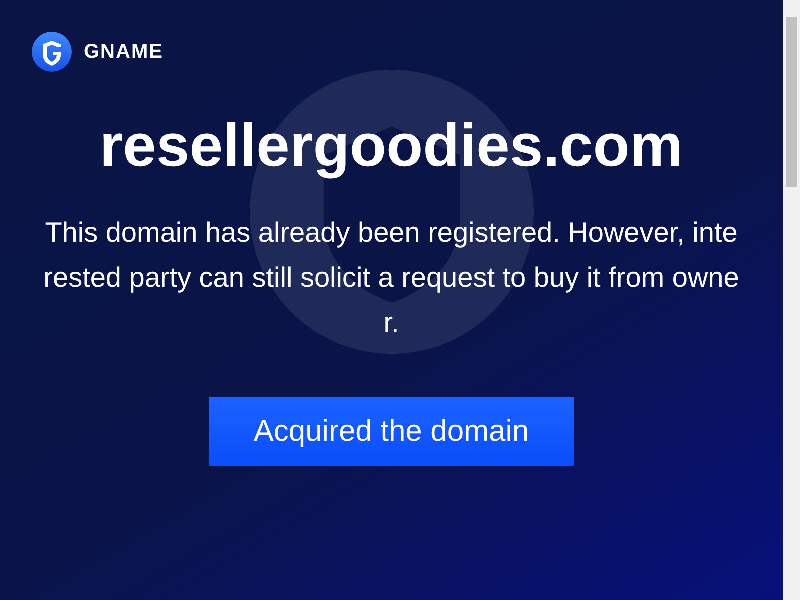 Image resolution: width=800 pixels, height=600 pixels. Describe the element at coordinates (52, 52) in the screenshot. I see `logo-icon` at that location.